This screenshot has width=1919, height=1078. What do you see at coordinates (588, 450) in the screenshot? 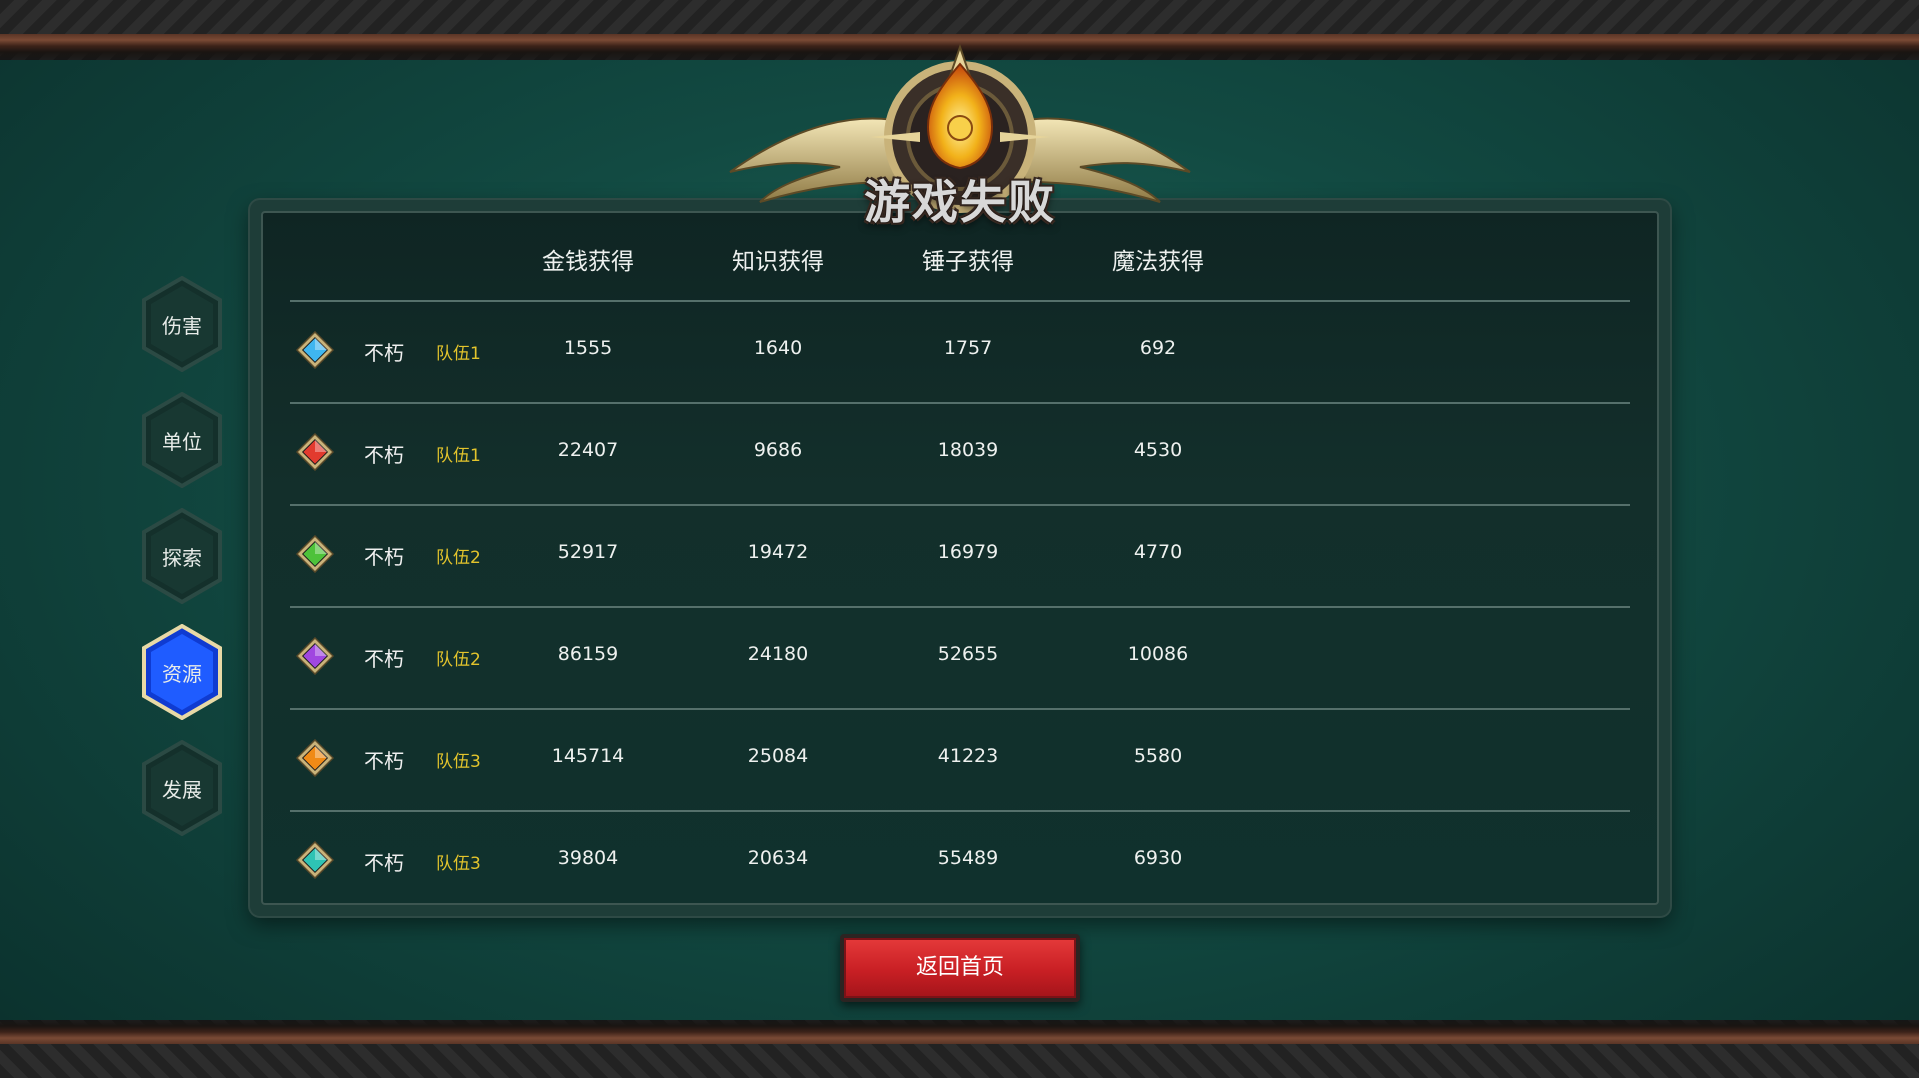
I see `money-value: 22407` at bounding box center [588, 450].